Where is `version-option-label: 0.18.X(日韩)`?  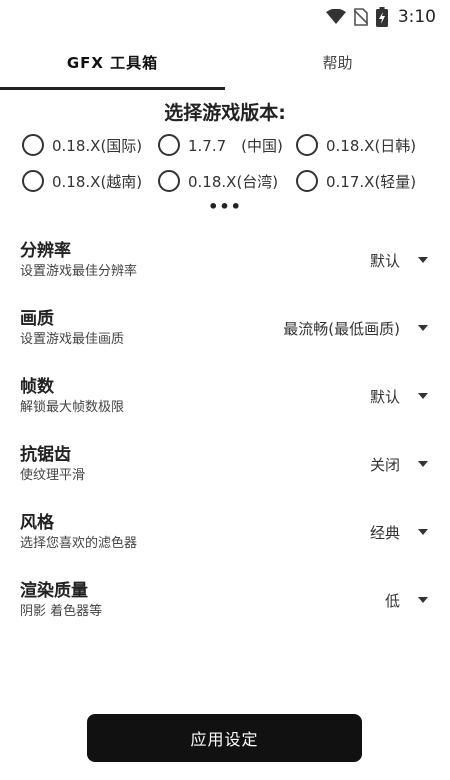 version-option-label: 0.18.X(日韩) is located at coordinates (371, 145).